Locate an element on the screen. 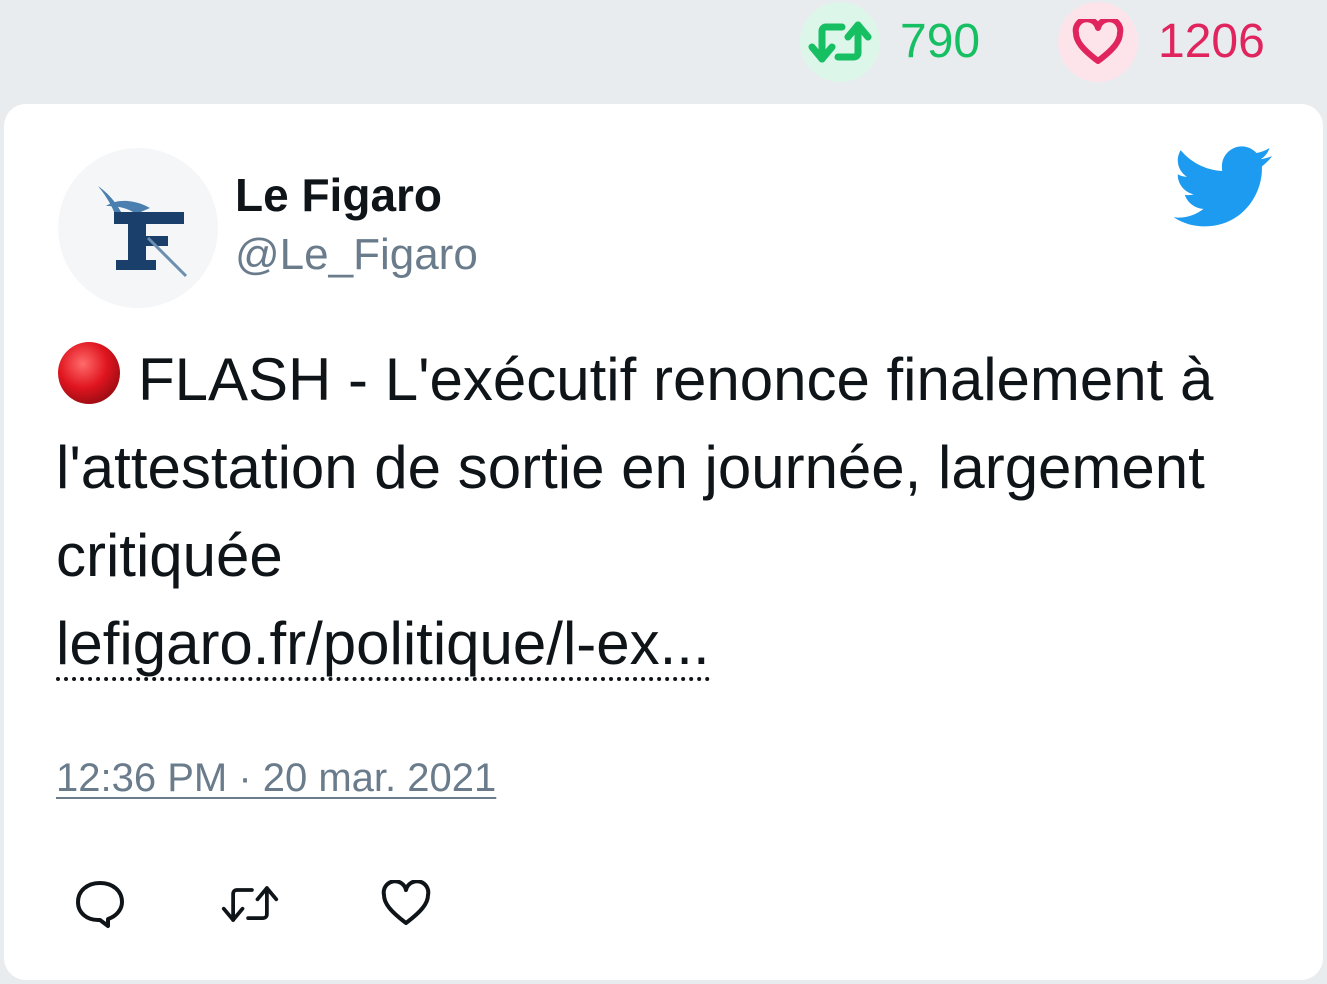  retweet-button is located at coordinates (250, 904).